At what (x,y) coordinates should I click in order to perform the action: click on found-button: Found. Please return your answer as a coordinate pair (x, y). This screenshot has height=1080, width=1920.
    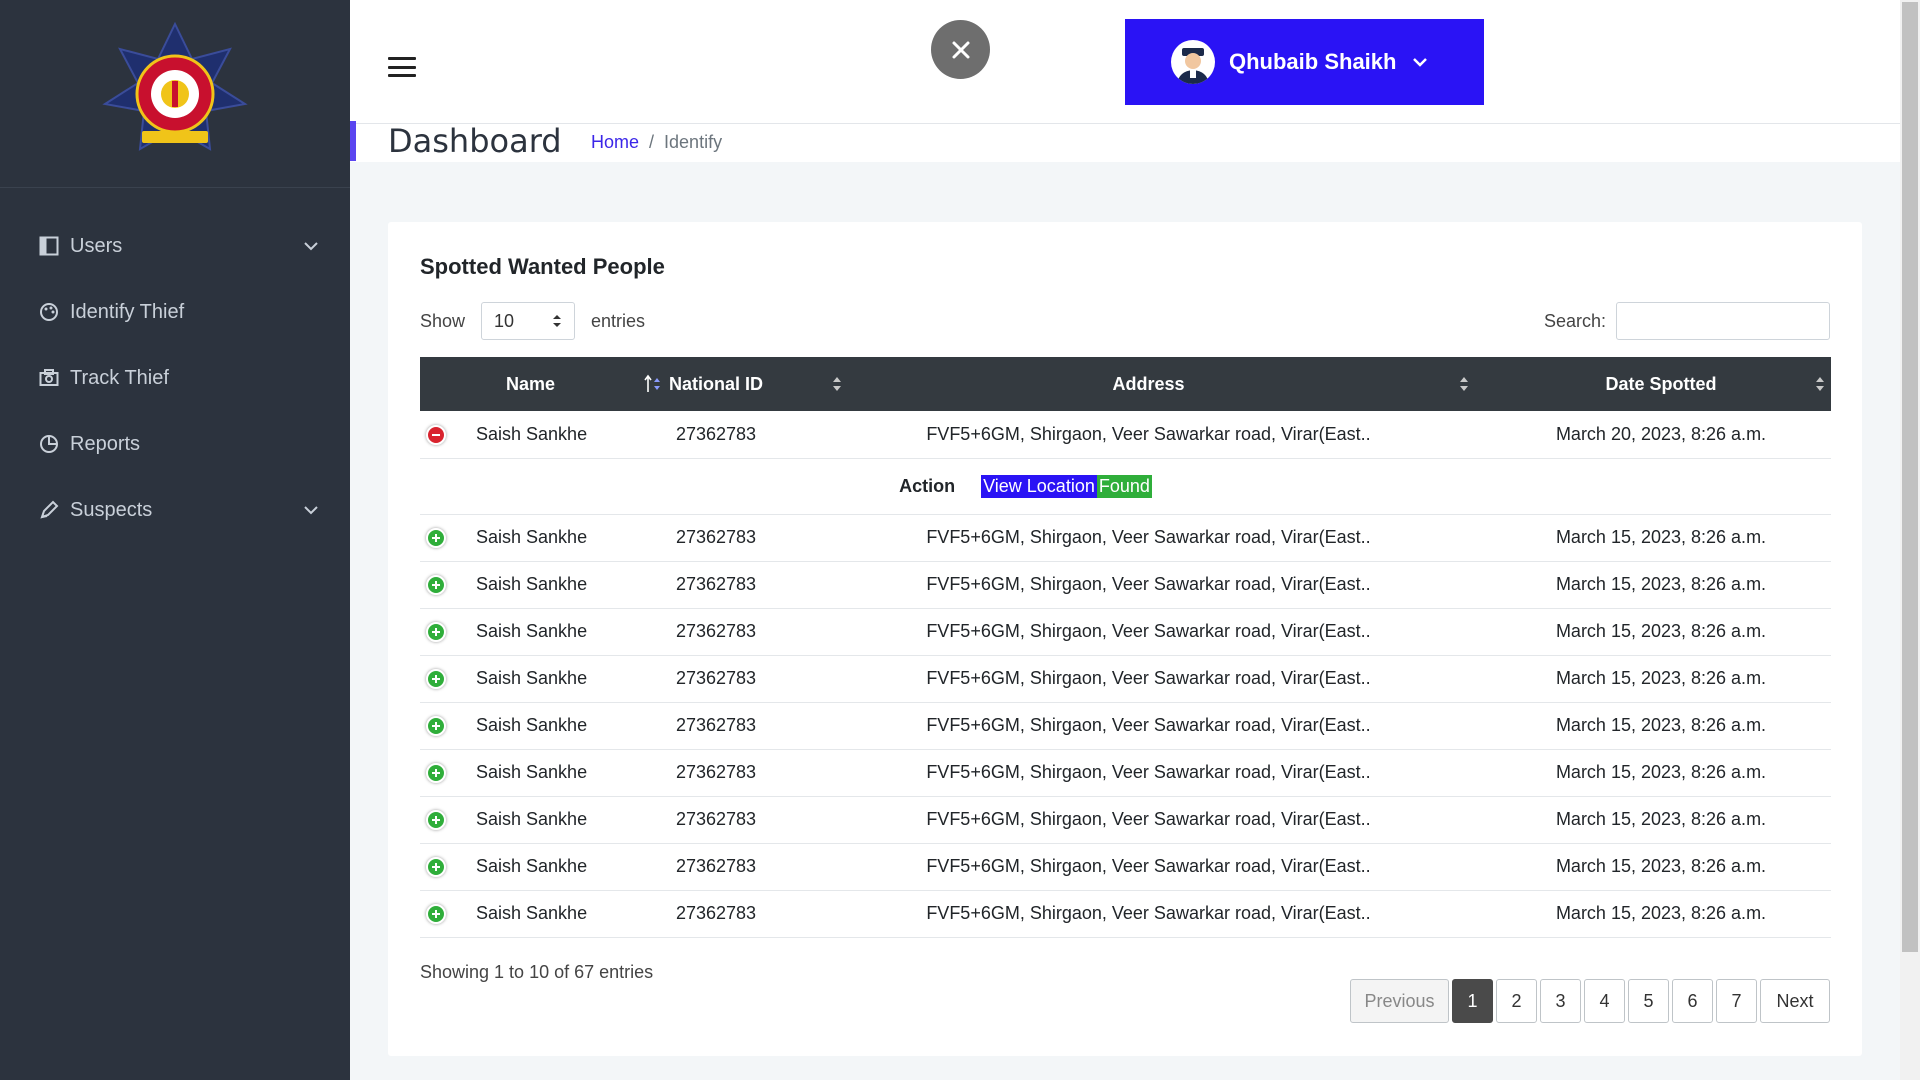
    Looking at the image, I should click on (1124, 486).